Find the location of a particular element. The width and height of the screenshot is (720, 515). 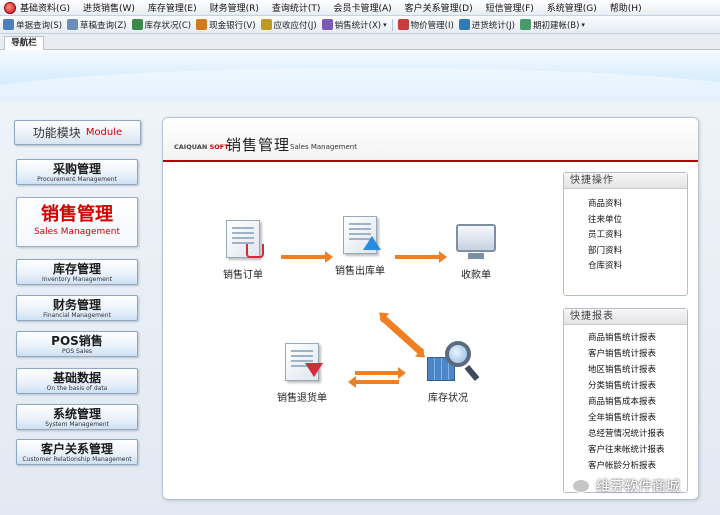

flow-arrow-return-to-stock is located at coordinates (380, 373).